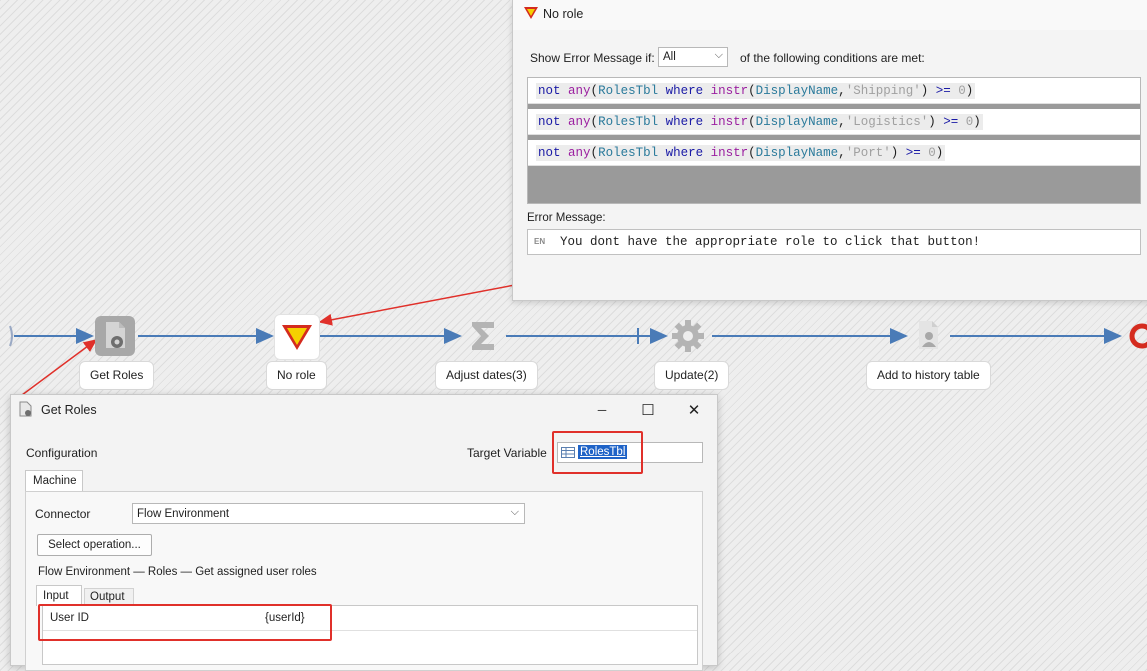 The image size is (1147, 671). I want to click on dialog-titlebar: Get Roles ─ ☐ ✕, so click(363, 410).